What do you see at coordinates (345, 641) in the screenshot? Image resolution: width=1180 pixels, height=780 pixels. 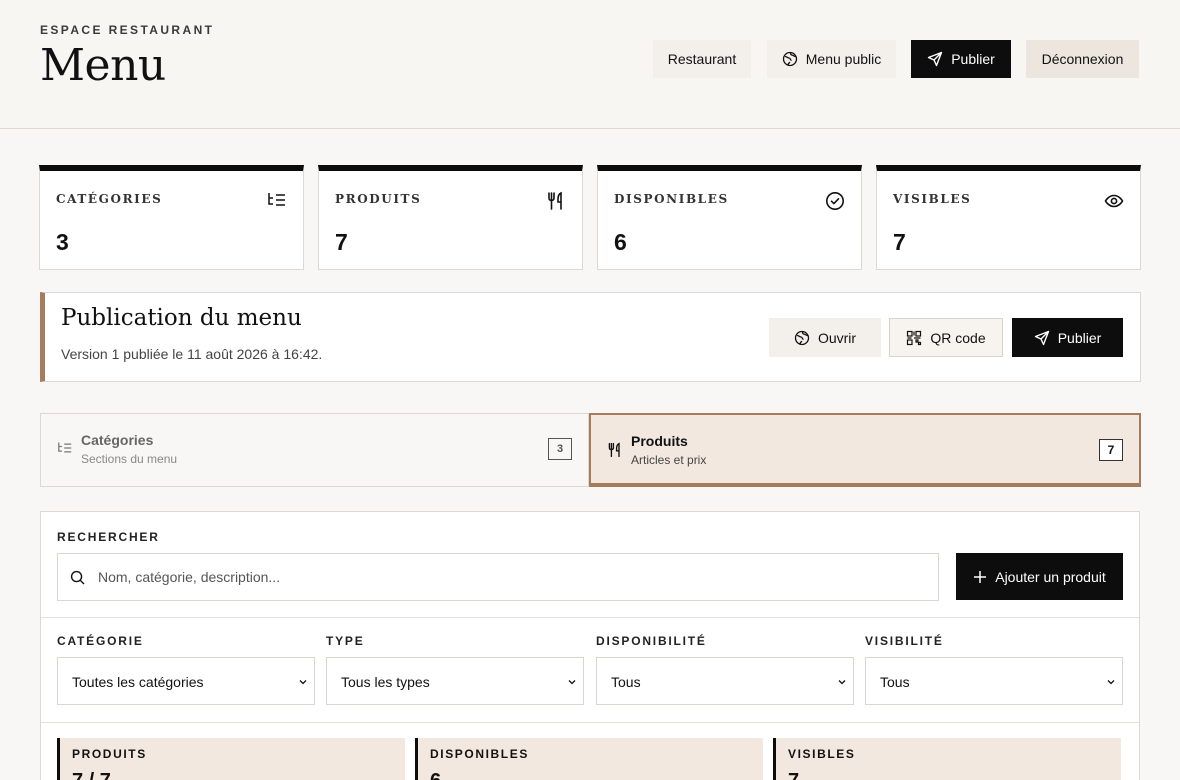 I see `filter-label: TYPE` at bounding box center [345, 641].